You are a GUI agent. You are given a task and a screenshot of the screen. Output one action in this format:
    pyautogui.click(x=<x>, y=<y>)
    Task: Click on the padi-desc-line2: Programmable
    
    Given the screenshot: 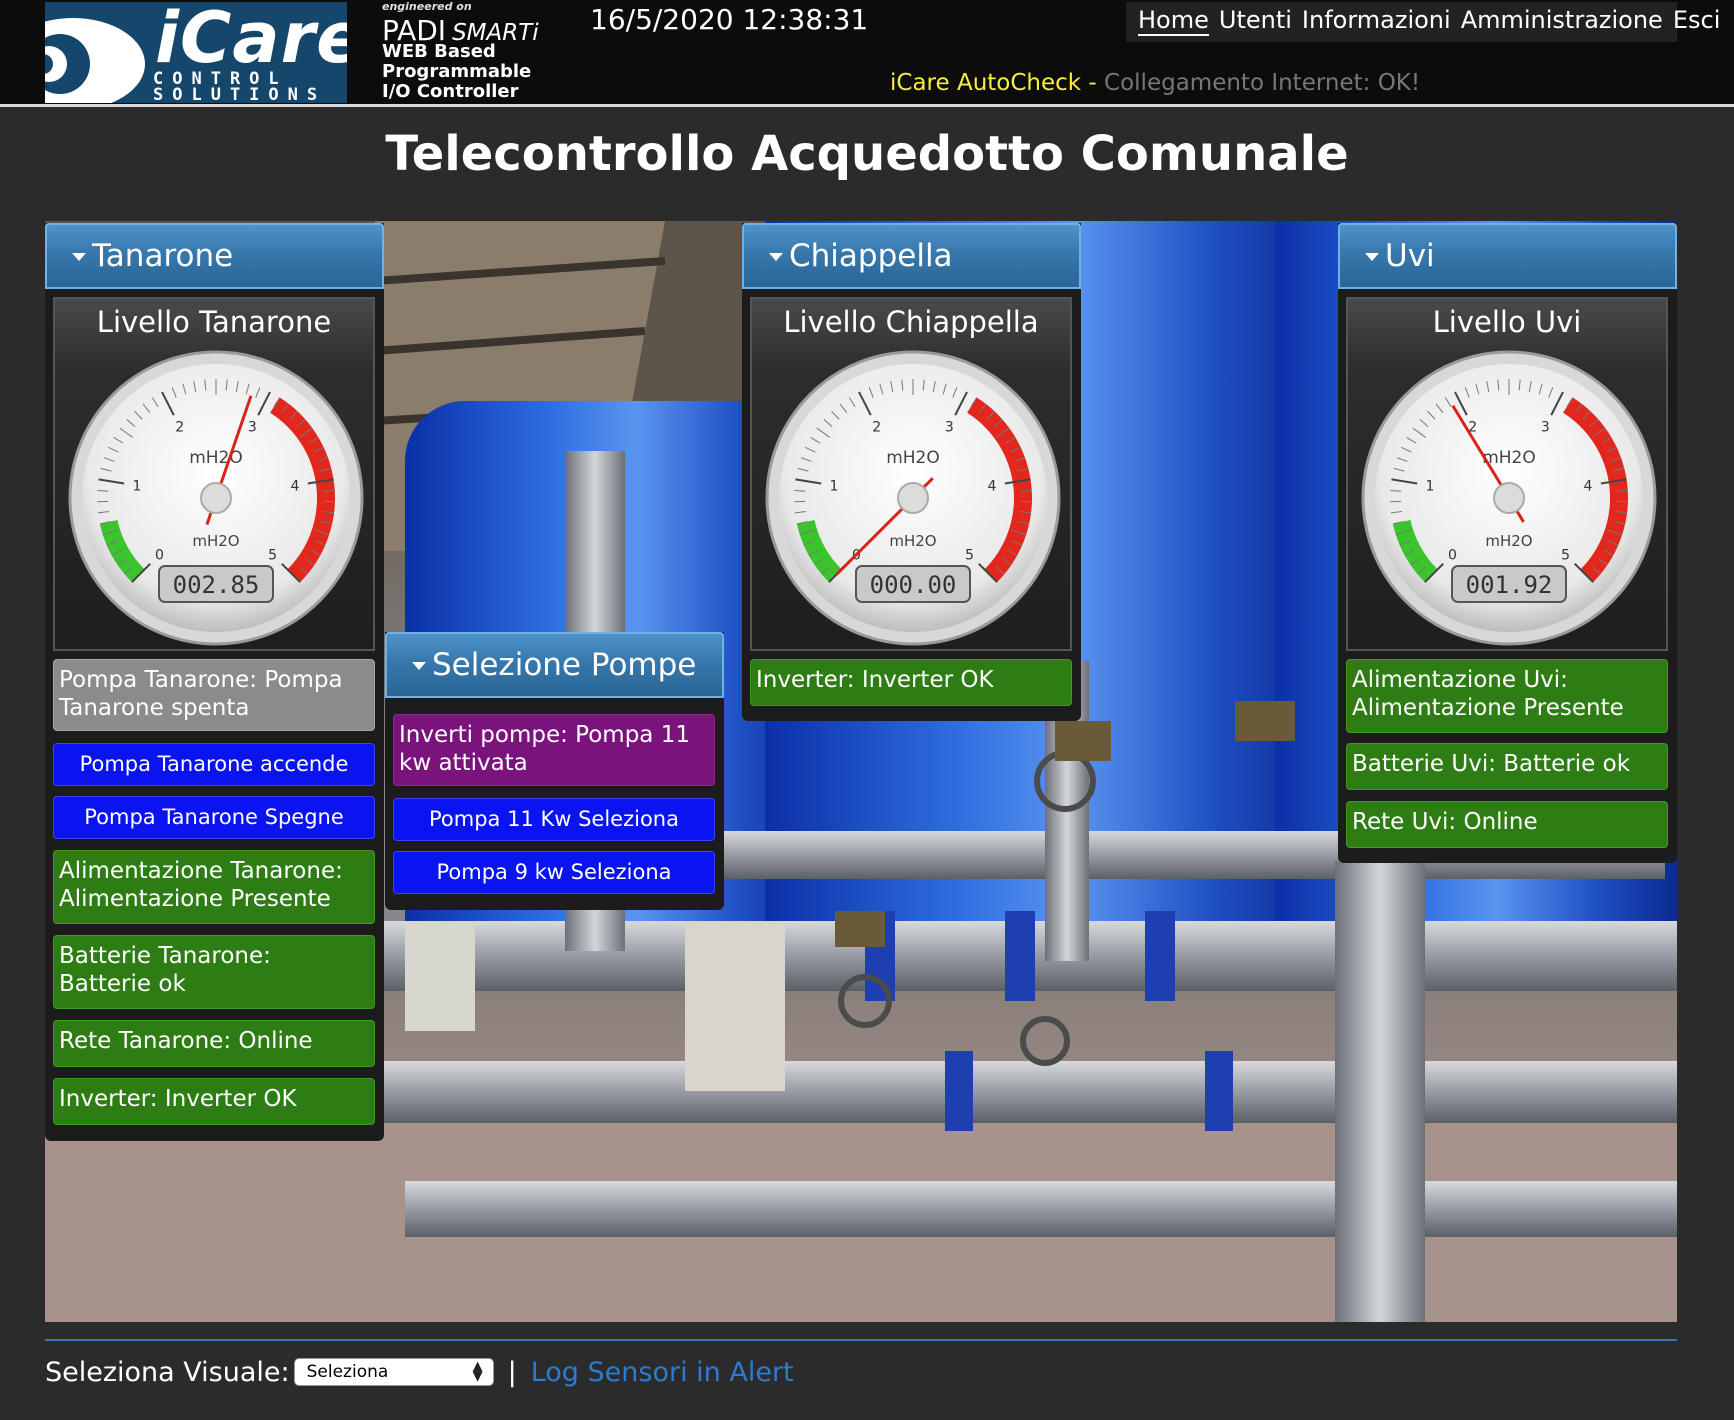 What is the action you would take?
    pyautogui.click(x=457, y=71)
    